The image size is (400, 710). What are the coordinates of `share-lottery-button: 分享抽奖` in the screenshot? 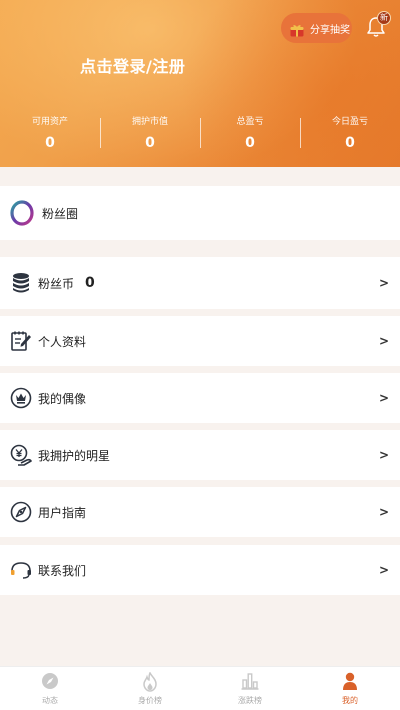 It's located at (316, 28).